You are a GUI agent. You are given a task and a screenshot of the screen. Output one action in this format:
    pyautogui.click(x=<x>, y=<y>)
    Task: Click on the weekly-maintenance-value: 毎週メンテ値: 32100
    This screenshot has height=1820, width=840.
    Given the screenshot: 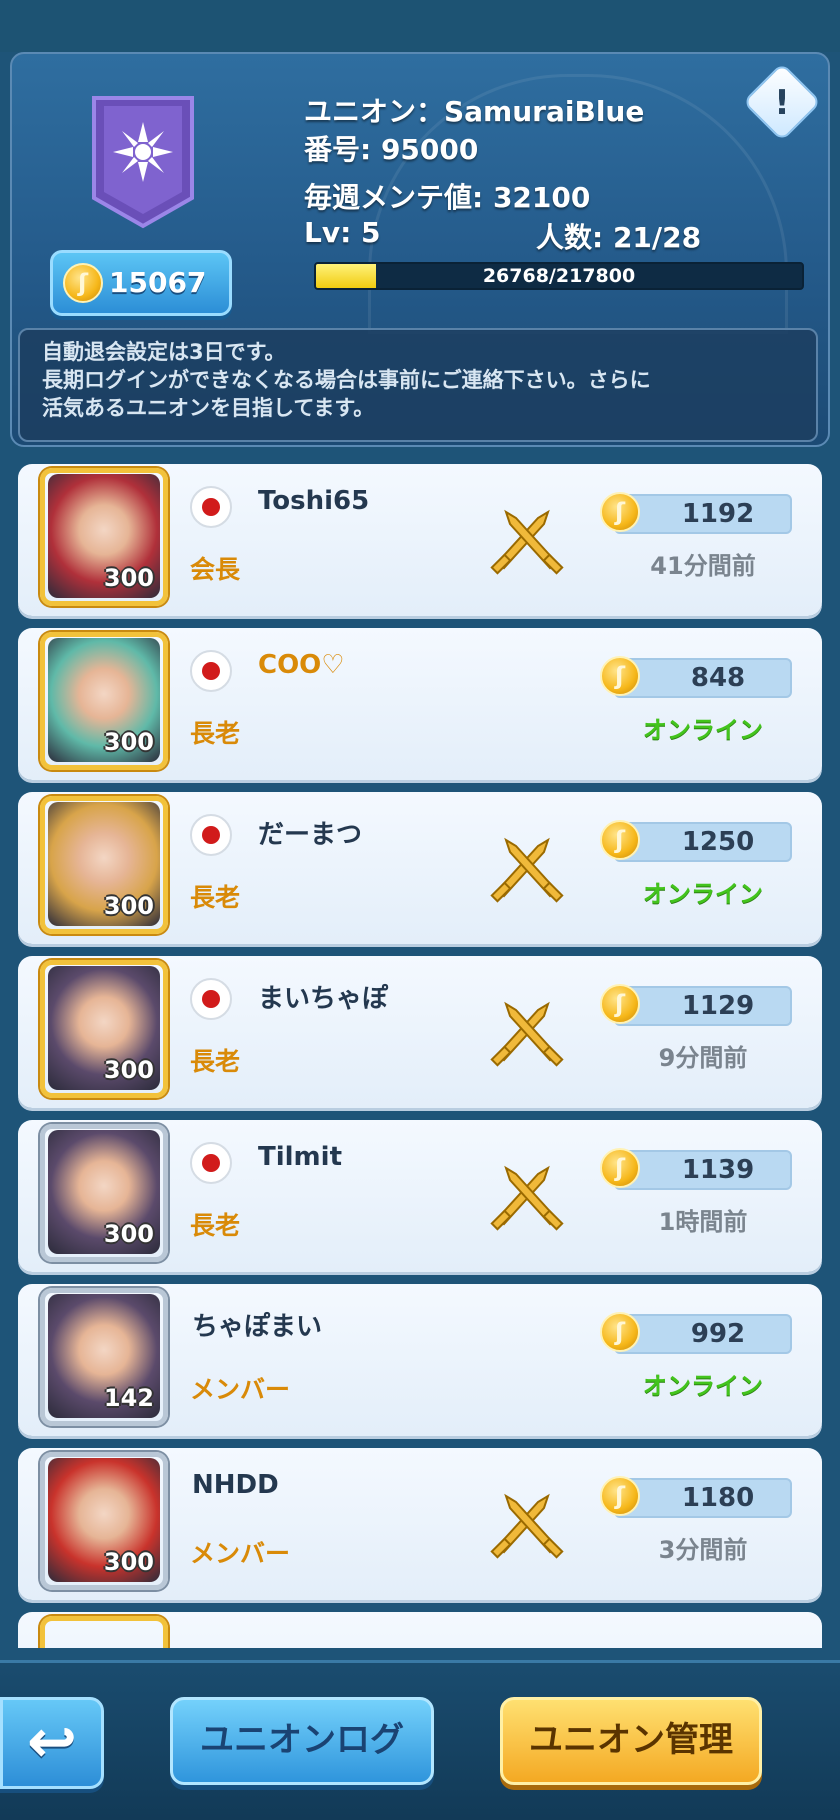 What is the action you would take?
    pyautogui.click(x=447, y=197)
    